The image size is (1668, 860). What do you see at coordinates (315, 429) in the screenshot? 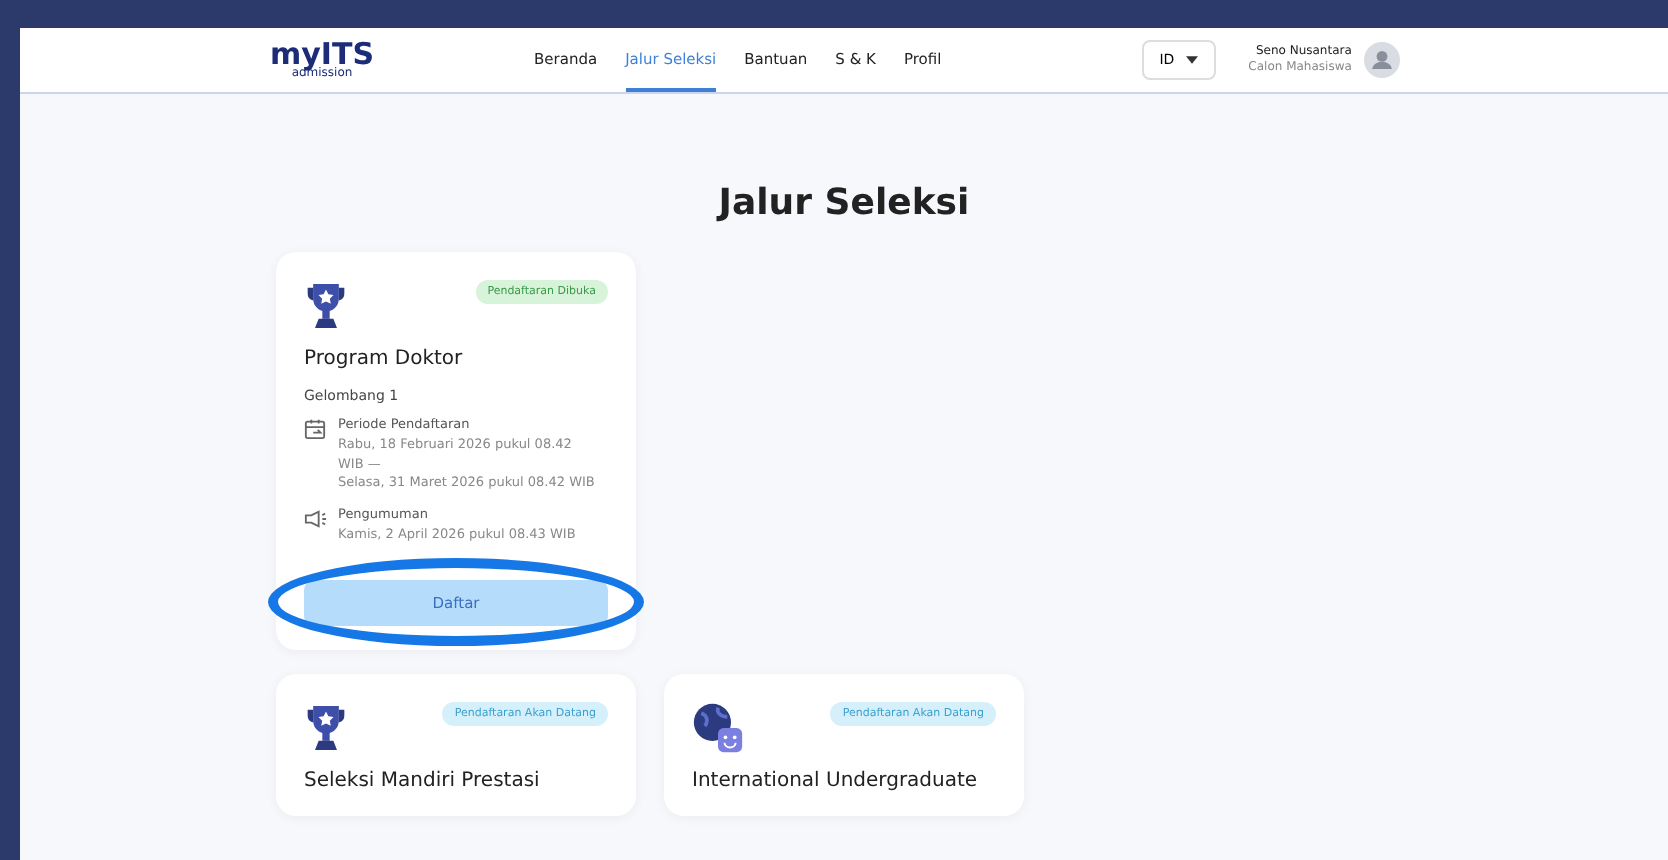
I see `calendar-icon` at bounding box center [315, 429].